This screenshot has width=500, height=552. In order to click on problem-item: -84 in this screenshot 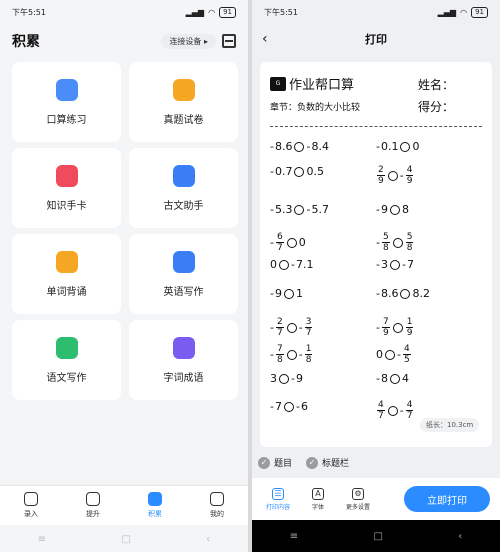, I will do `click(392, 378)`.